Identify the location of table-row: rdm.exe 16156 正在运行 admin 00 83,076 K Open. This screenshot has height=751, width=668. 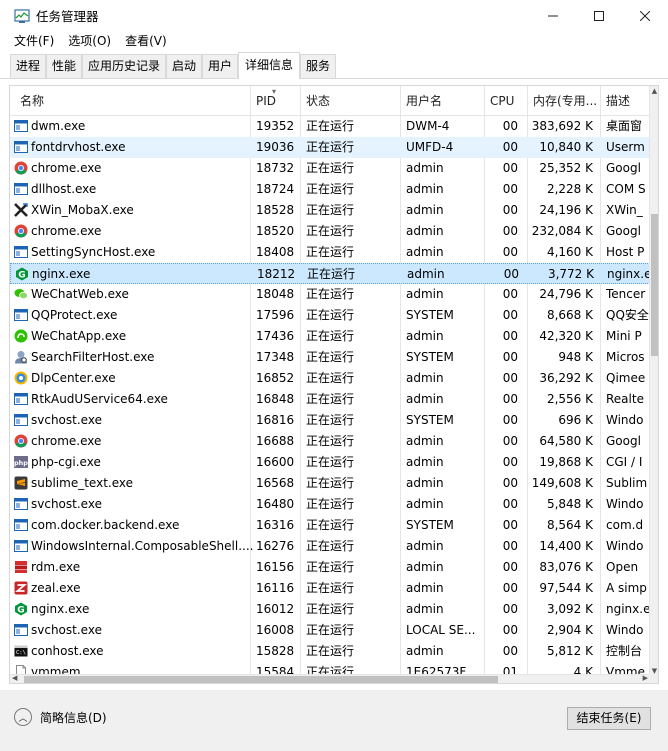
(330, 567).